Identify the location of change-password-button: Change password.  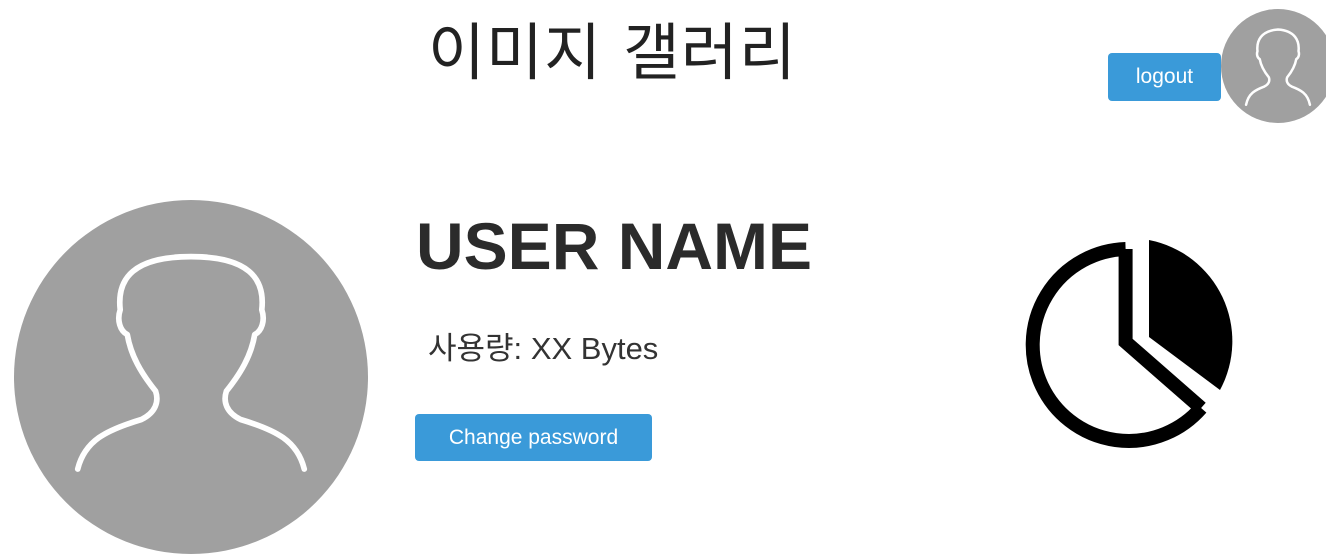
(533, 437).